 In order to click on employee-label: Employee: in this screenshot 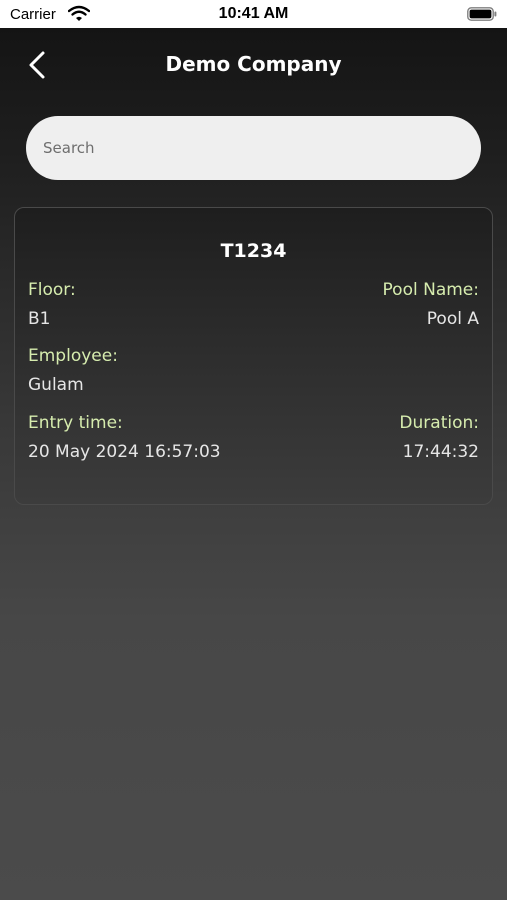, I will do `click(73, 356)`.